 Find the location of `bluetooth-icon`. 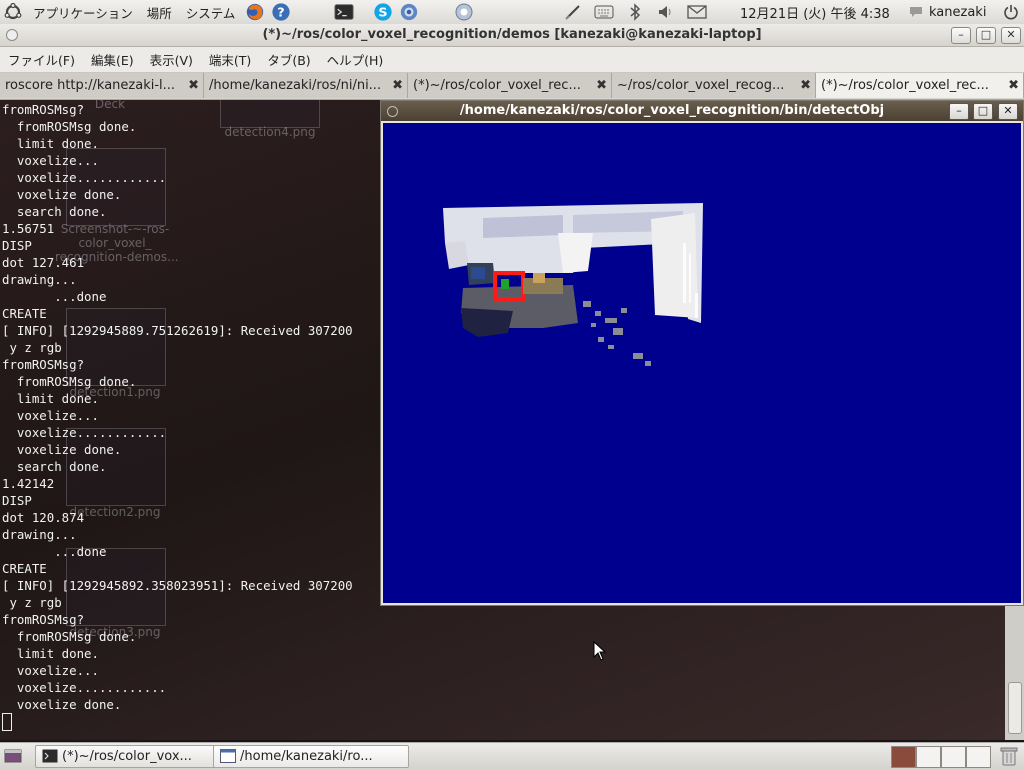

bluetooth-icon is located at coordinates (635, 12).